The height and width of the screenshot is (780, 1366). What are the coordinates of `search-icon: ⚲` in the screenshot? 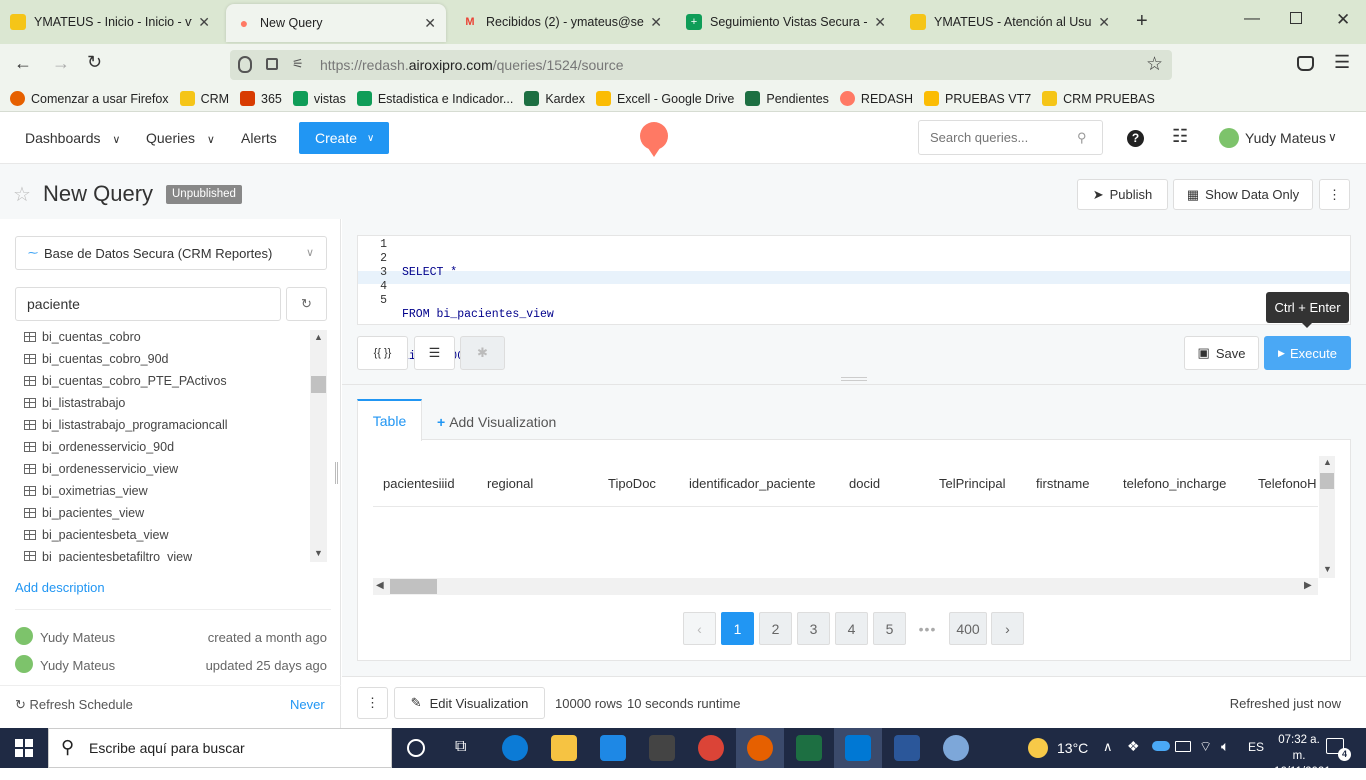 It's located at (1082, 138).